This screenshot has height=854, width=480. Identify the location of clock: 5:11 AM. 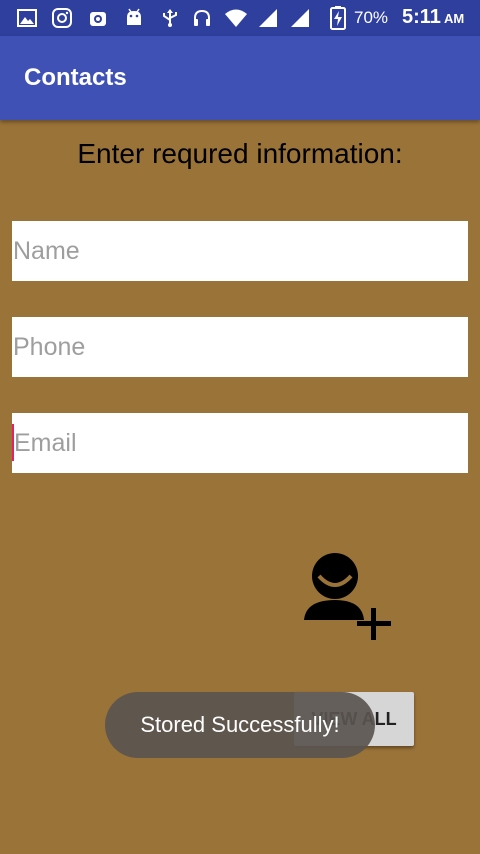
(433, 17).